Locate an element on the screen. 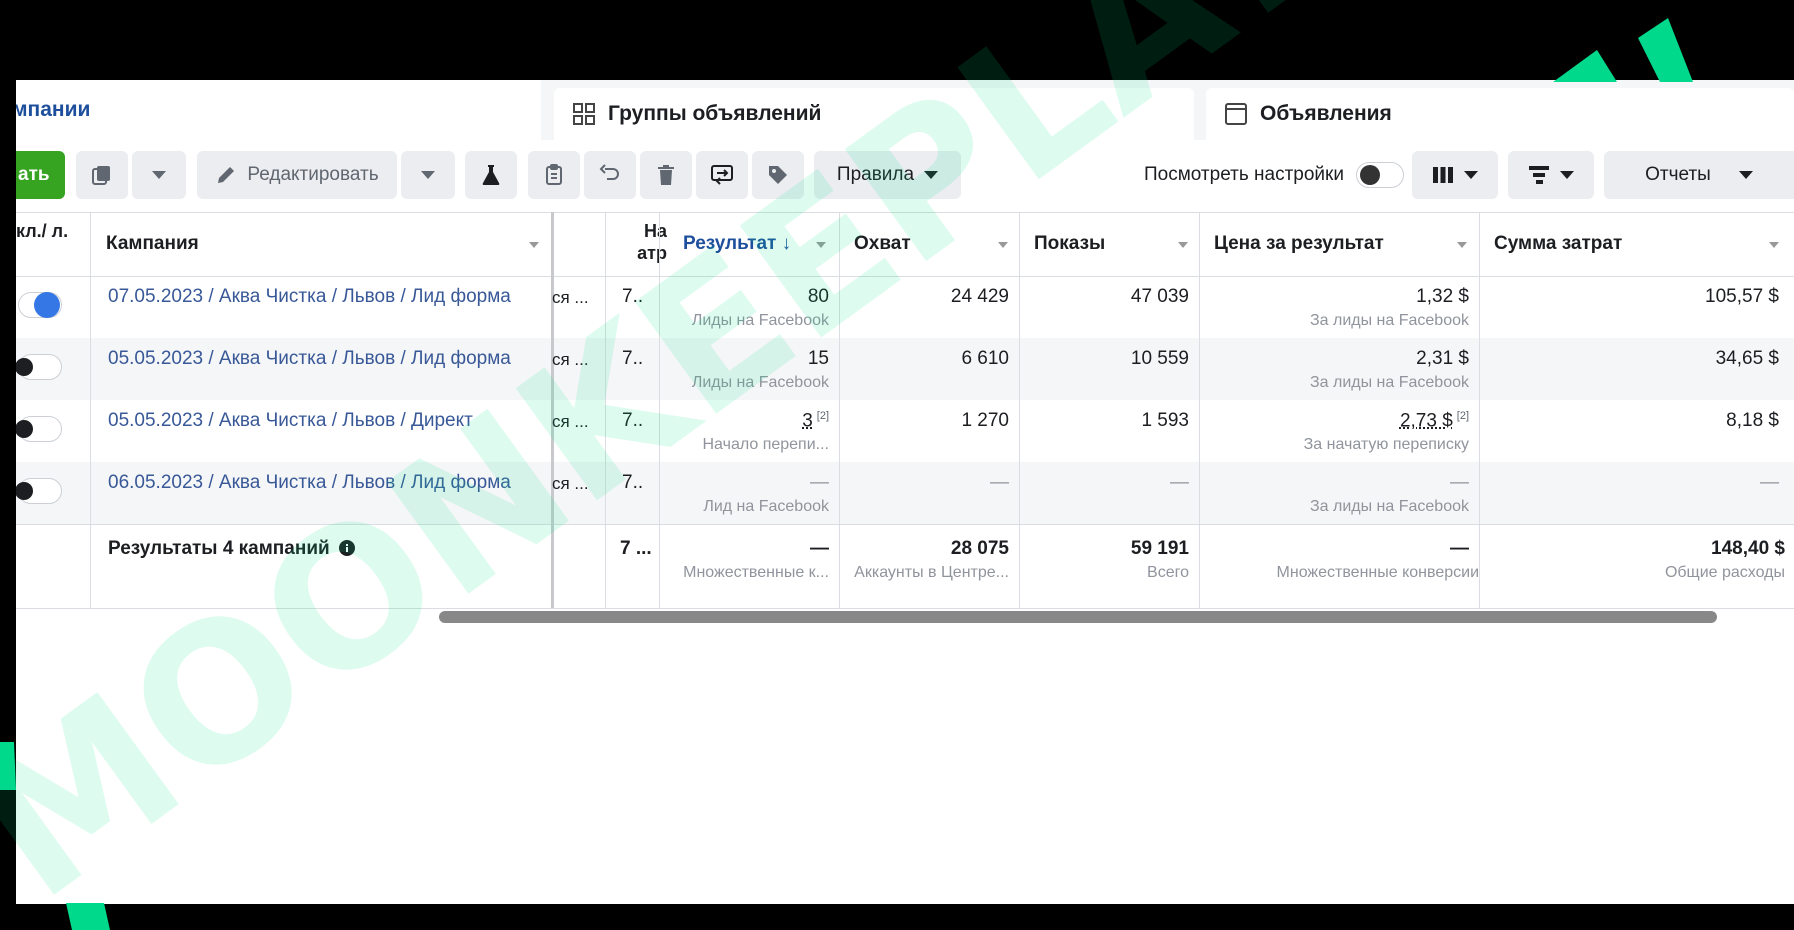  column-header-cost-per-result: Цена за результат is located at coordinates (1299, 244).